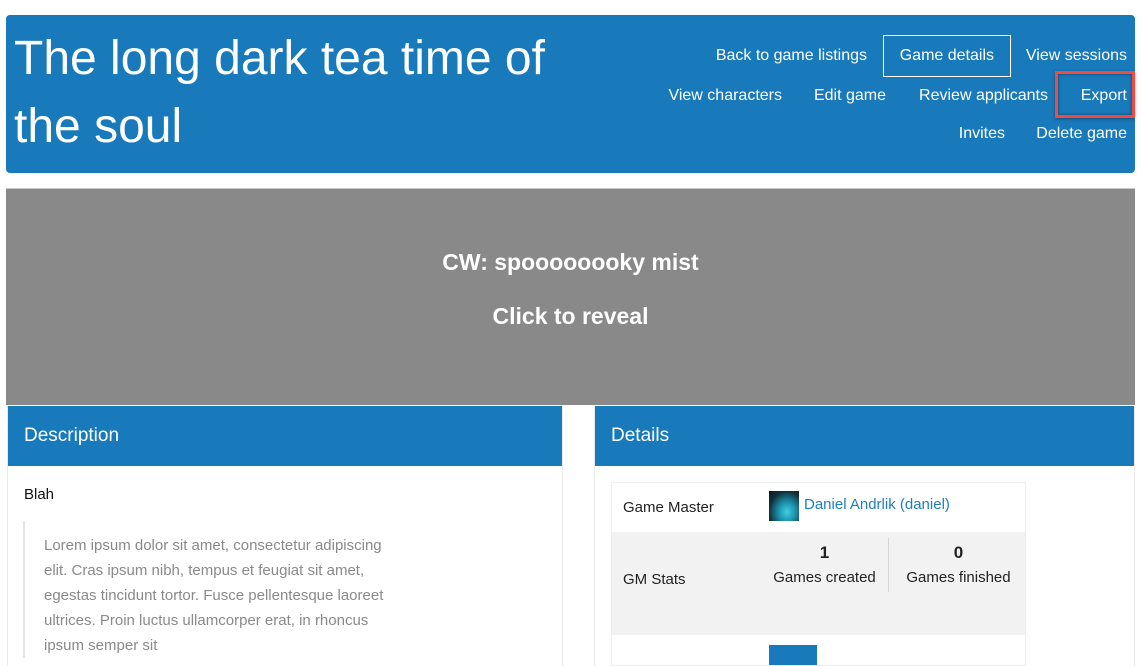 The height and width of the screenshot is (666, 1143). What do you see at coordinates (570, 262) in the screenshot?
I see `content-warning-title: CW: spoooooooky mist` at bounding box center [570, 262].